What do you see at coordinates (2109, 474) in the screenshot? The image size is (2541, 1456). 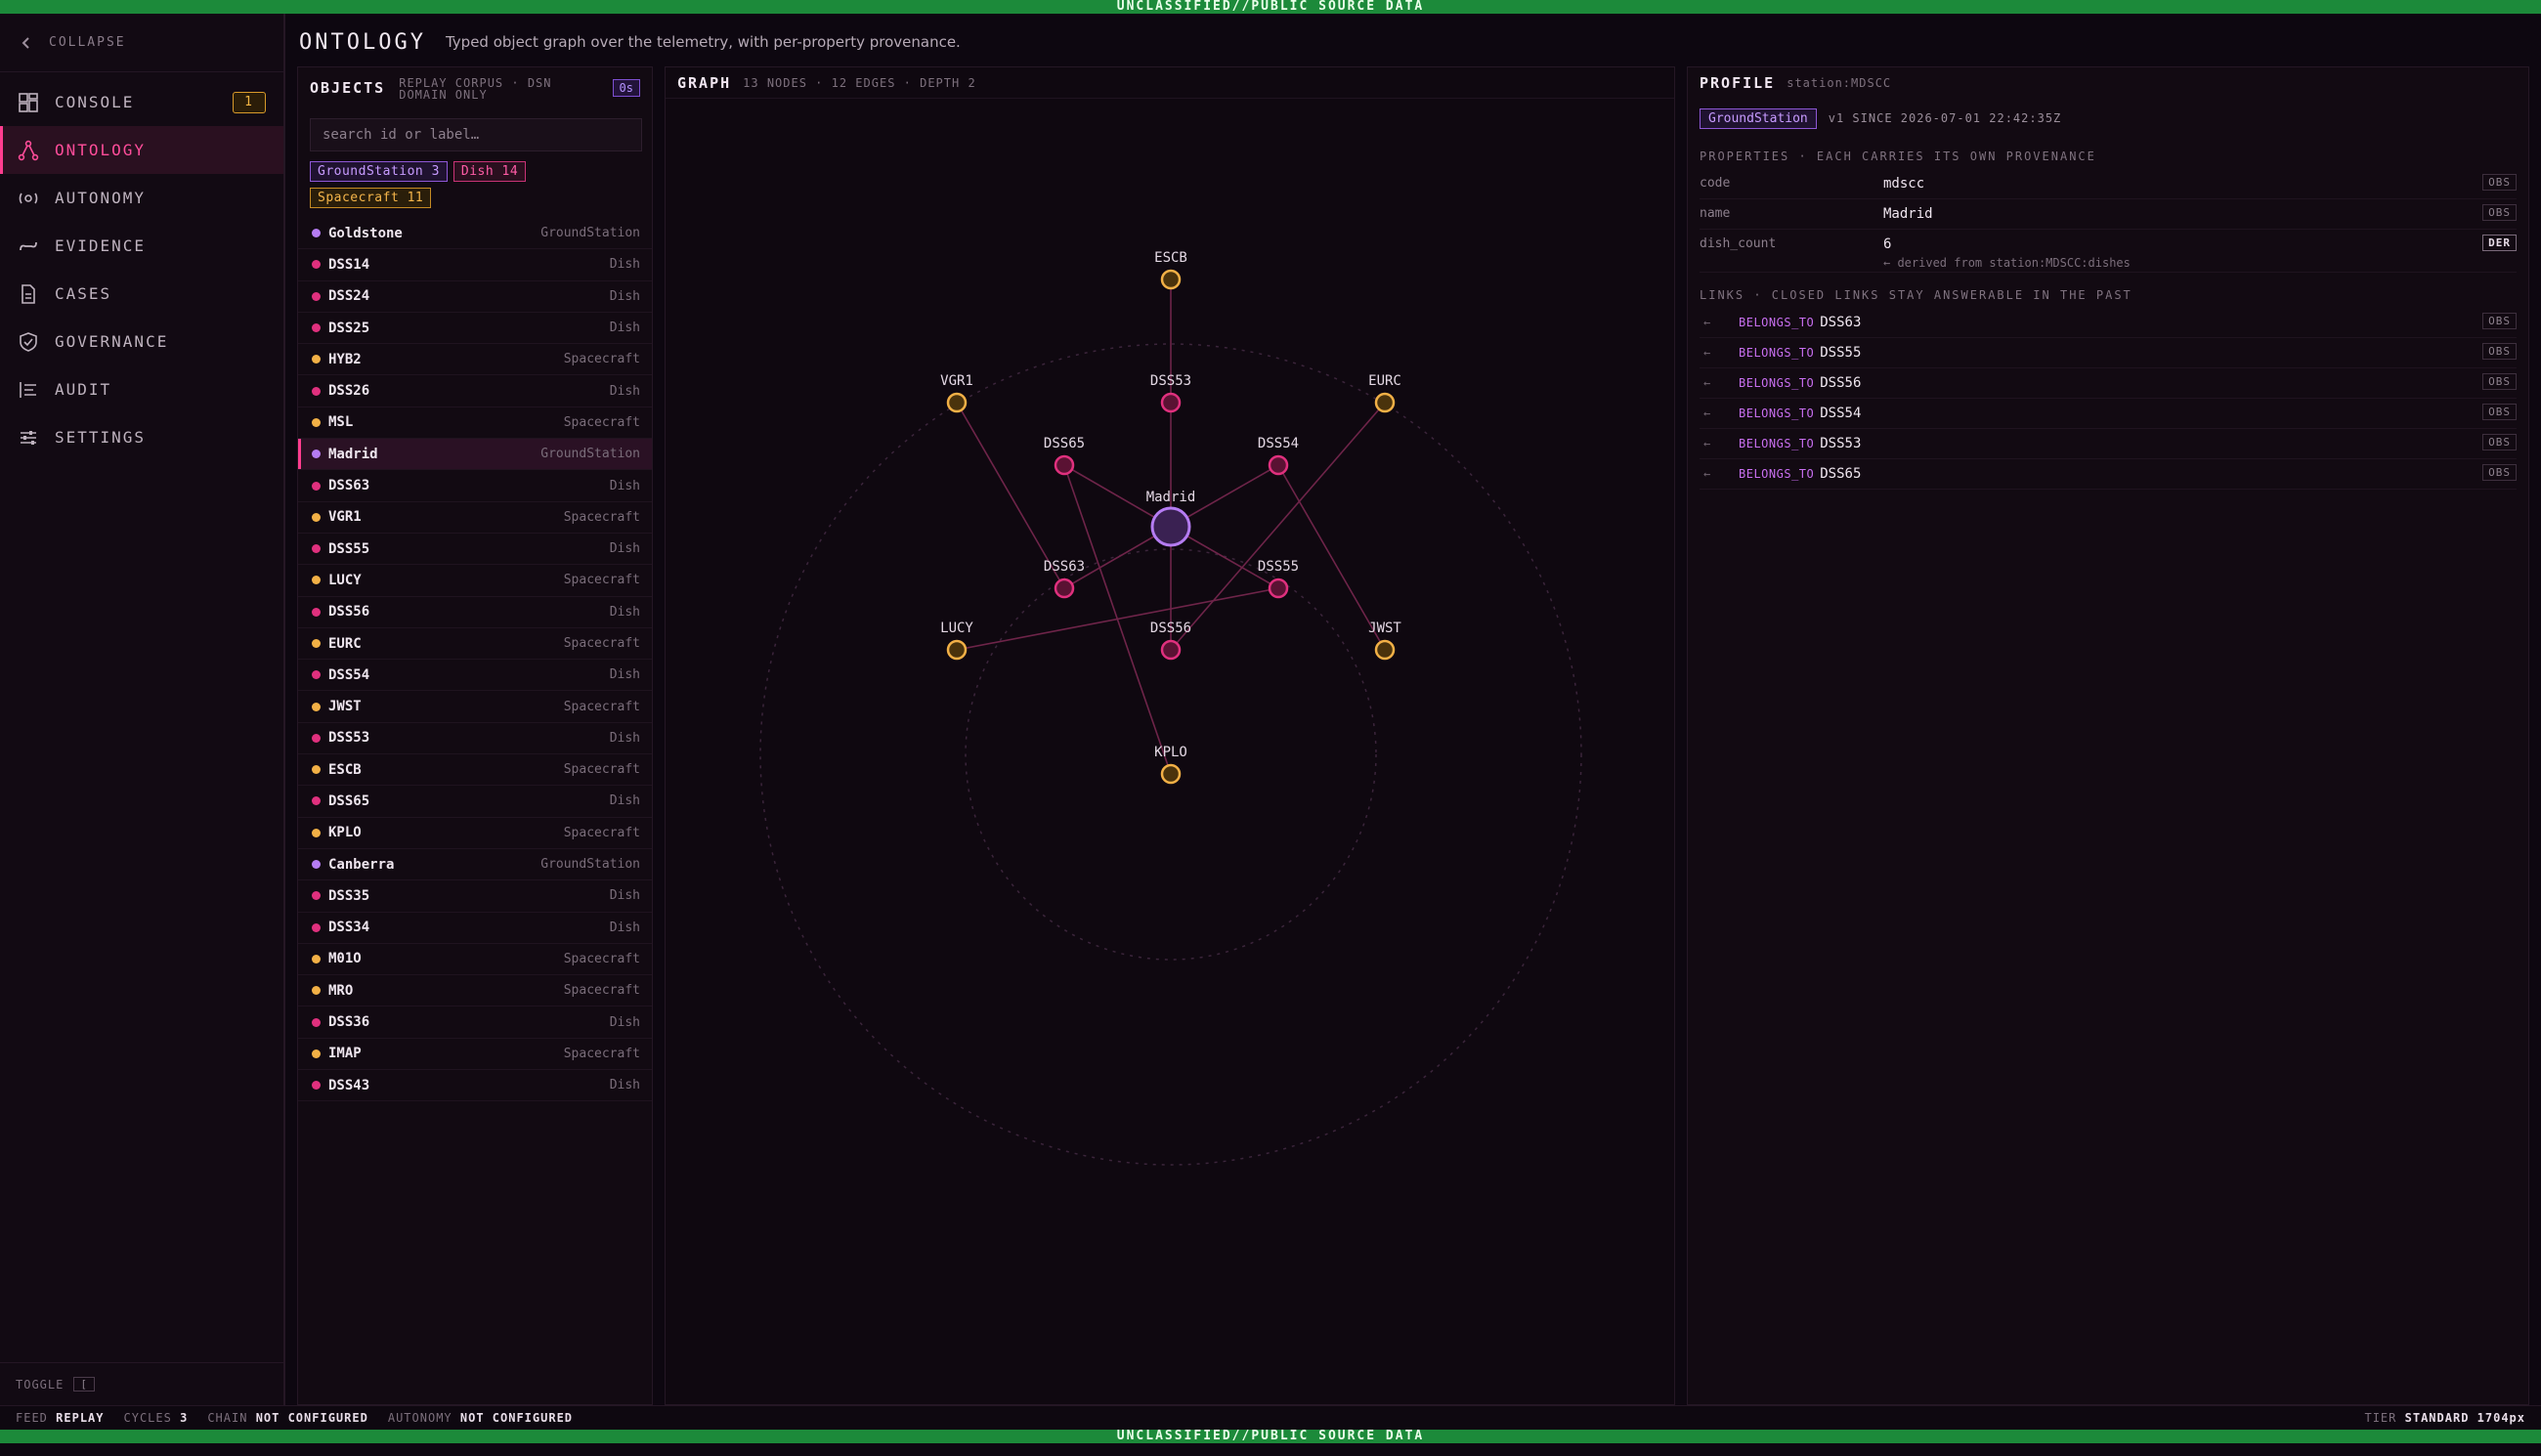 I see `link-row: ← BELONGS_TO DSS65 OBS` at bounding box center [2109, 474].